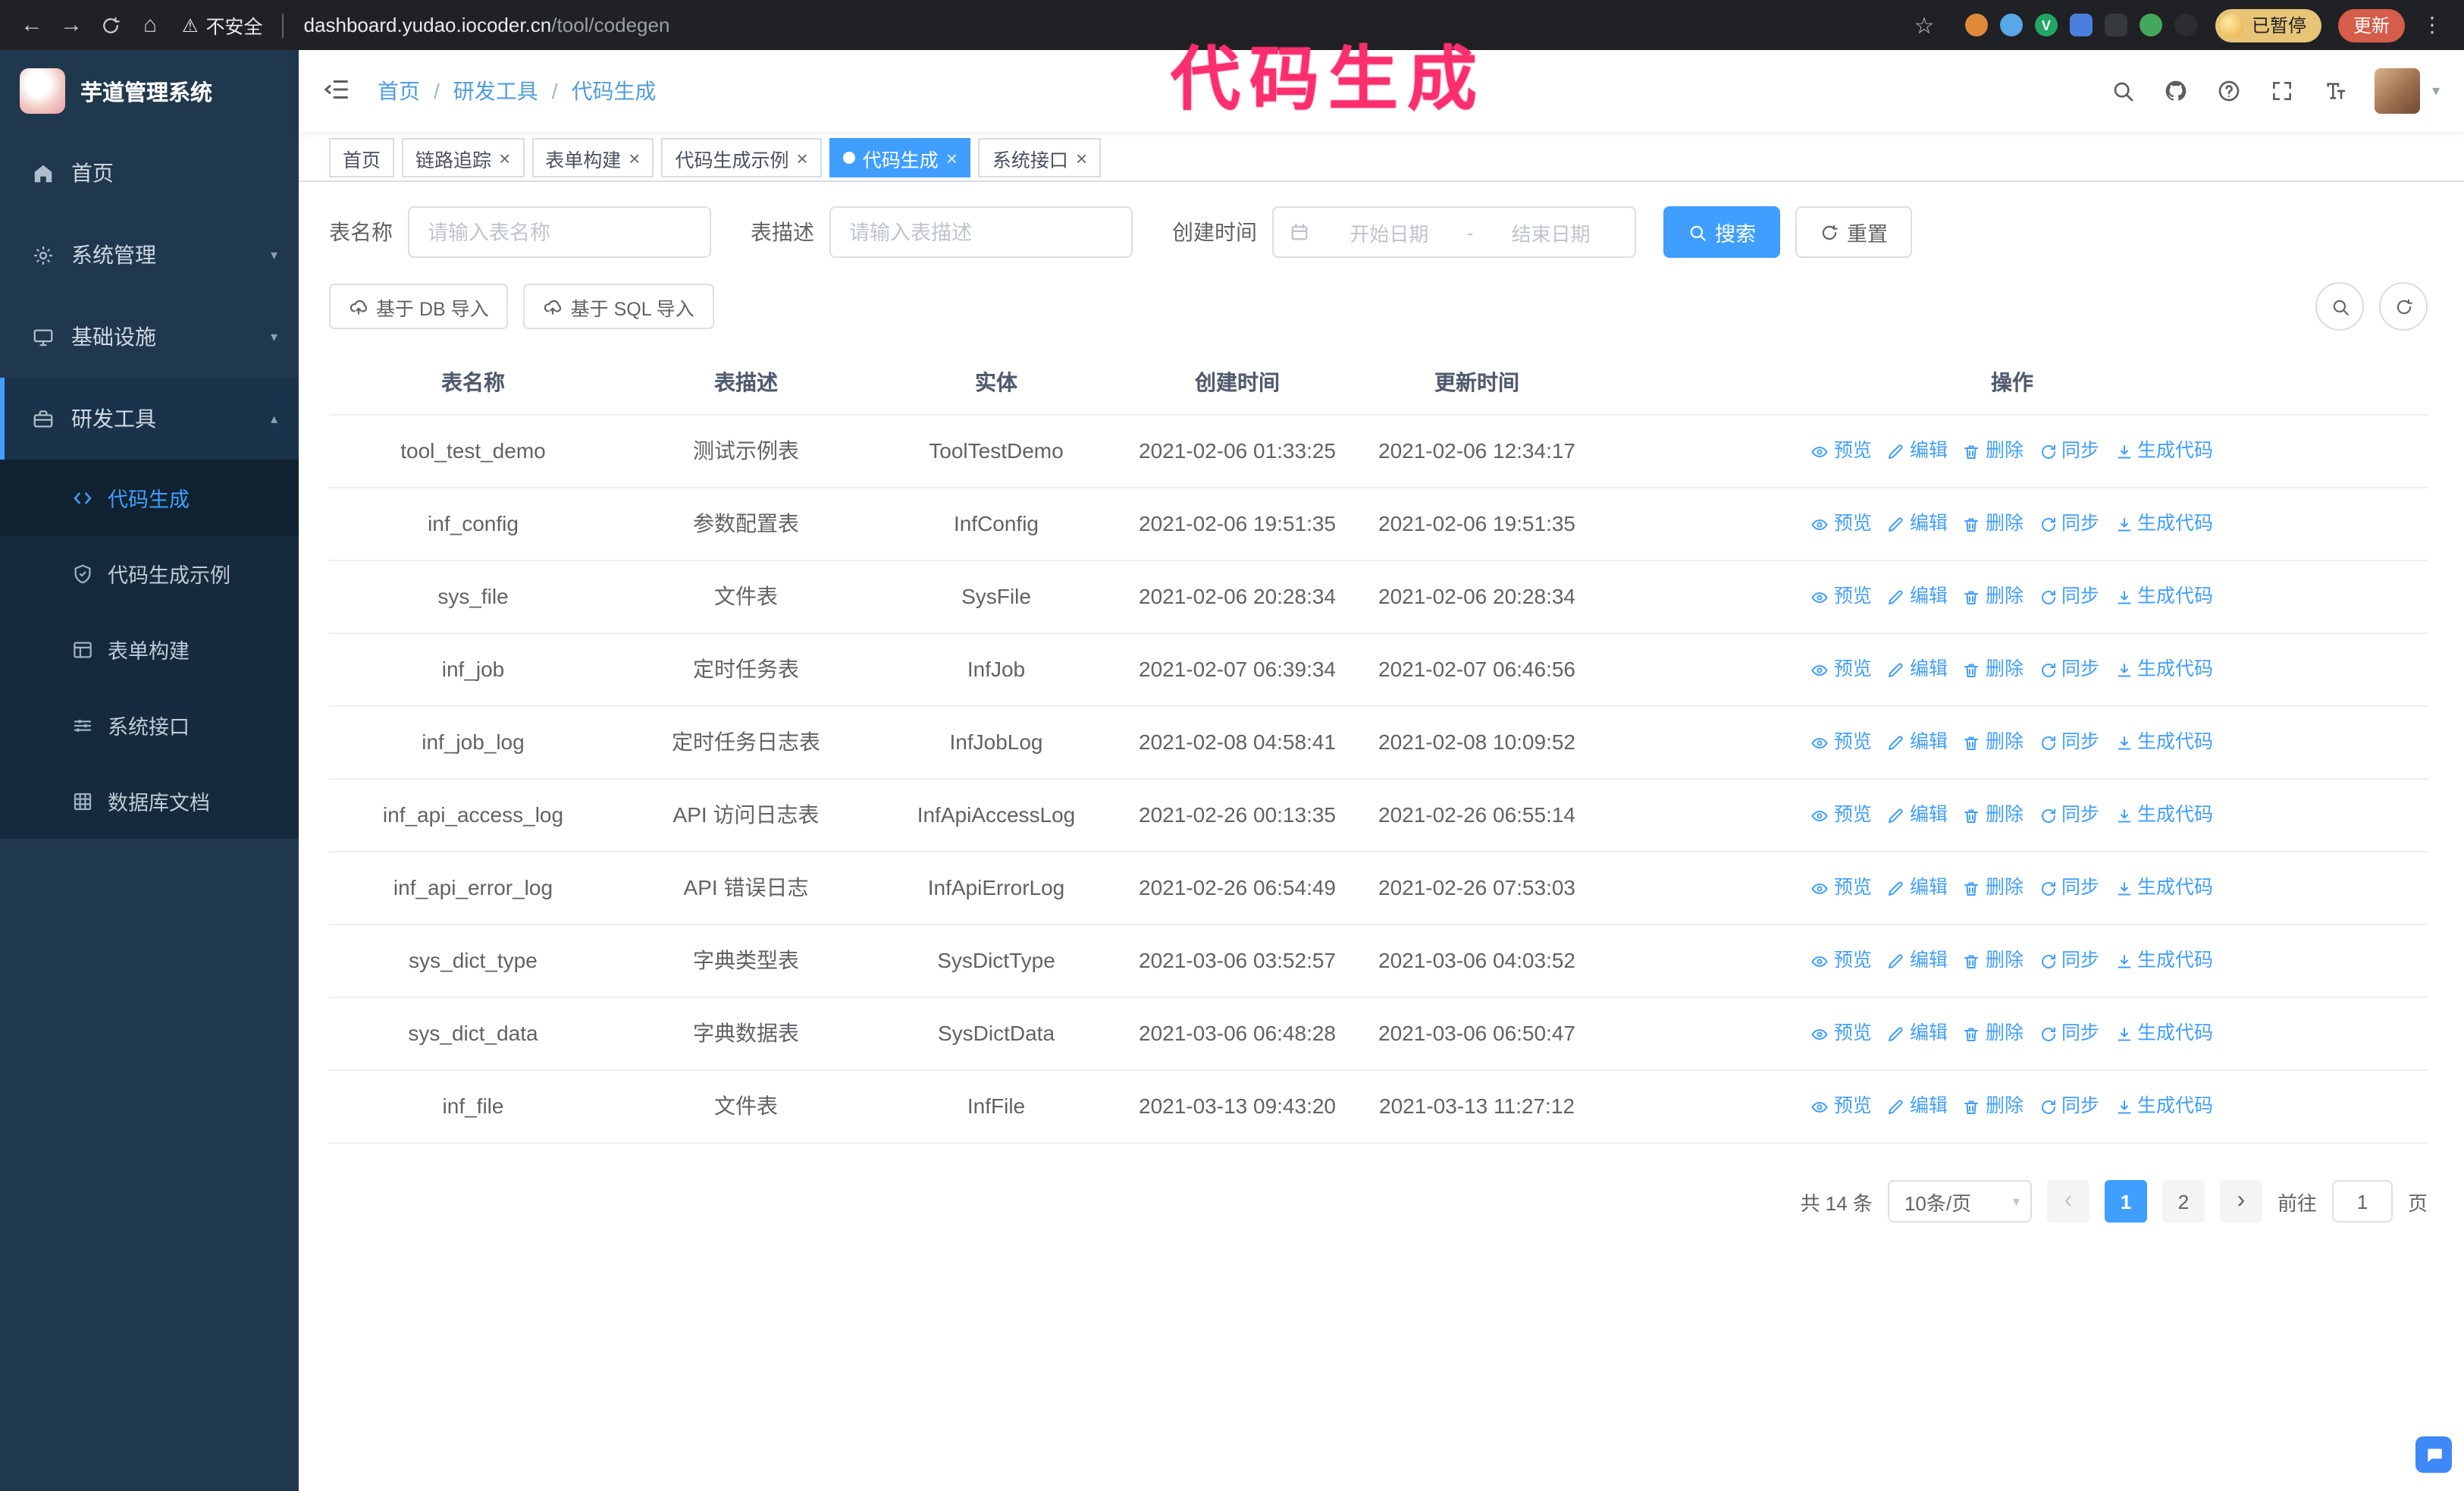 Image resolution: width=2464 pixels, height=1491 pixels. What do you see at coordinates (2240, 1201) in the screenshot?
I see `next-page-button: ›` at bounding box center [2240, 1201].